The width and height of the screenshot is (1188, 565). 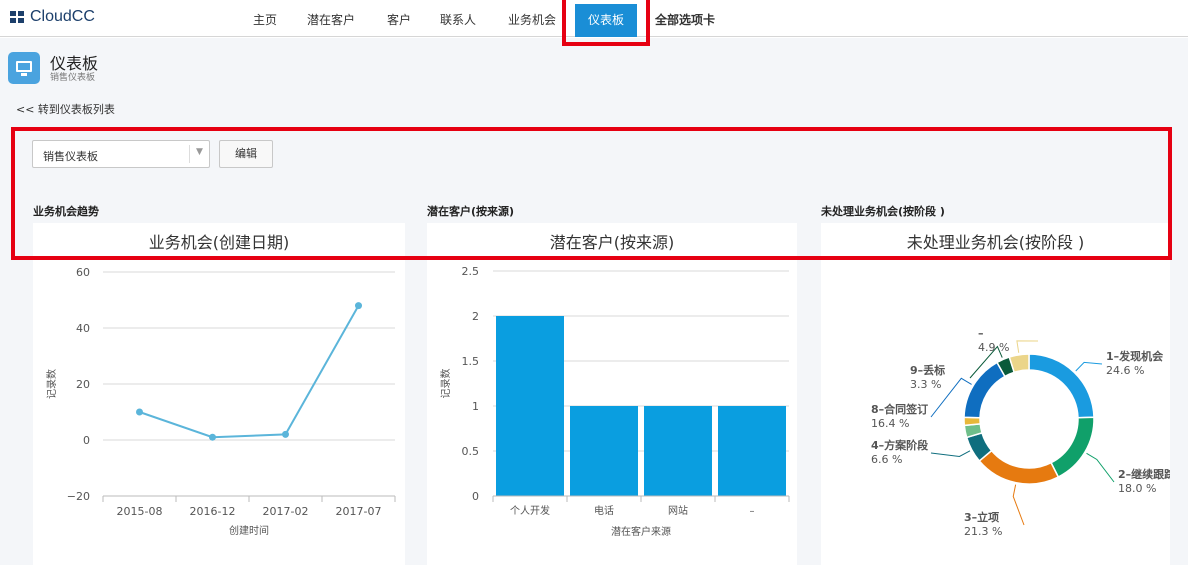 What do you see at coordinates (1135, 356) in the screenshot?
I see `slice-label: 1–发现机会` at bounding box center [1135, 356].